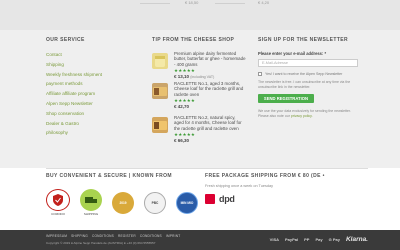  I want to click on service-link-conservation: Shop conservation, so click(91, 114).